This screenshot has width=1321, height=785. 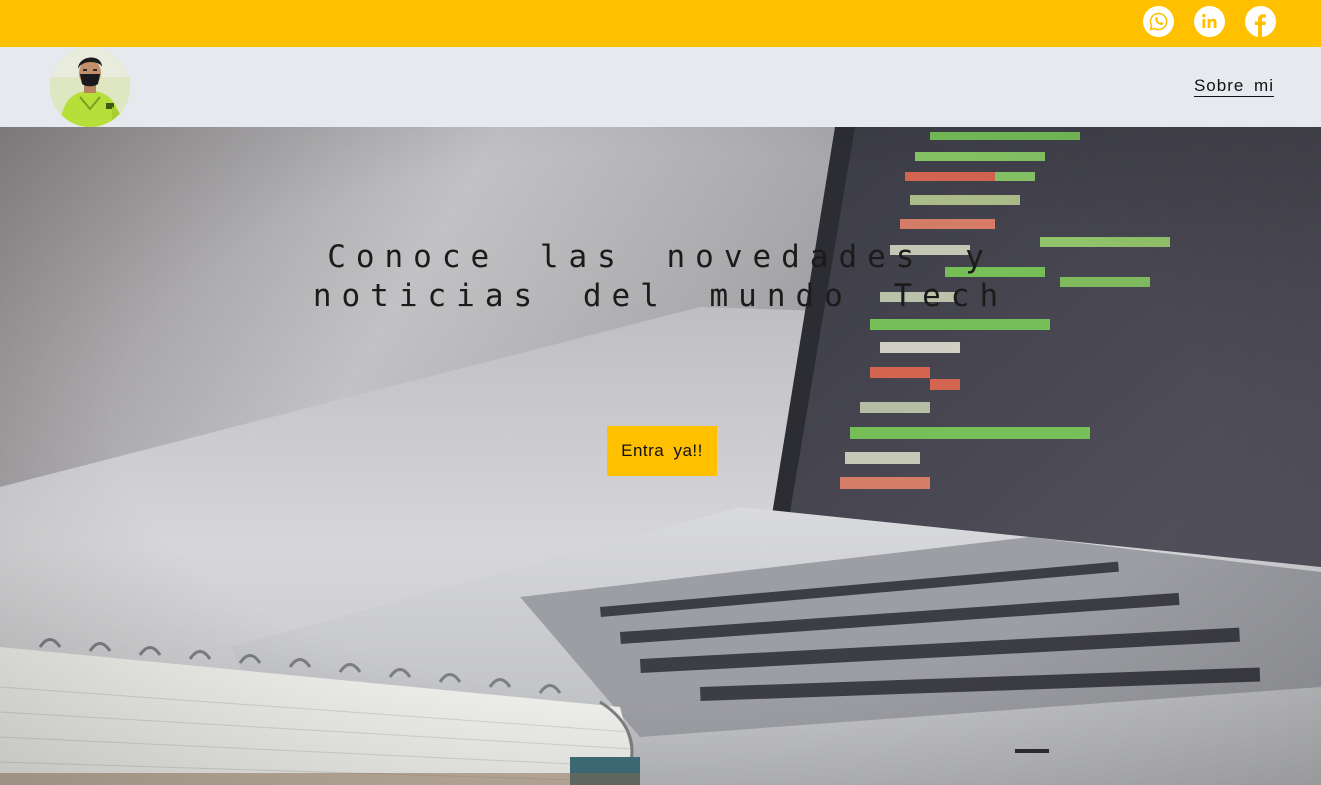 What do you see at coordinates (660, 23) in the screenshot?
I see `top-bar` at bounding box center [660, 23].